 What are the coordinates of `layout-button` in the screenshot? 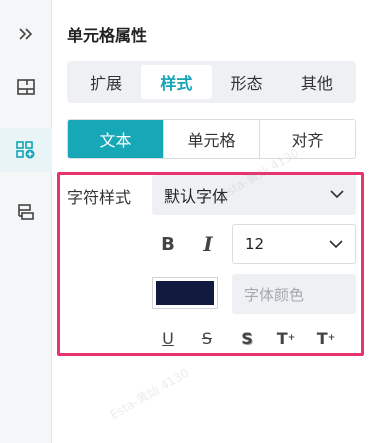 It's located at (26, 87).